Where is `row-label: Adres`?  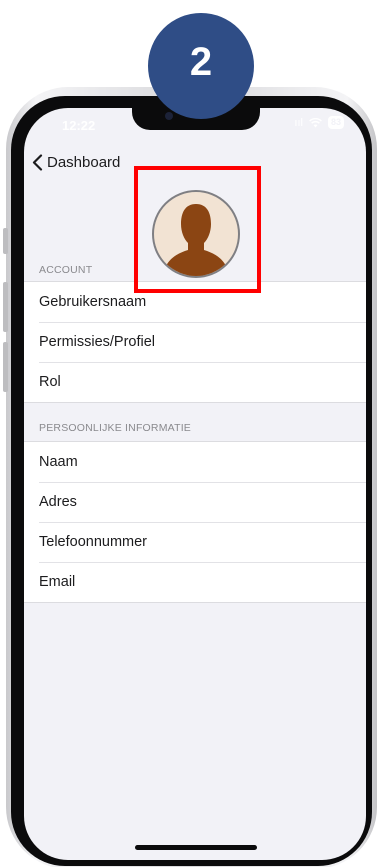
row-label: Adres is located at coordinates (58, 502).